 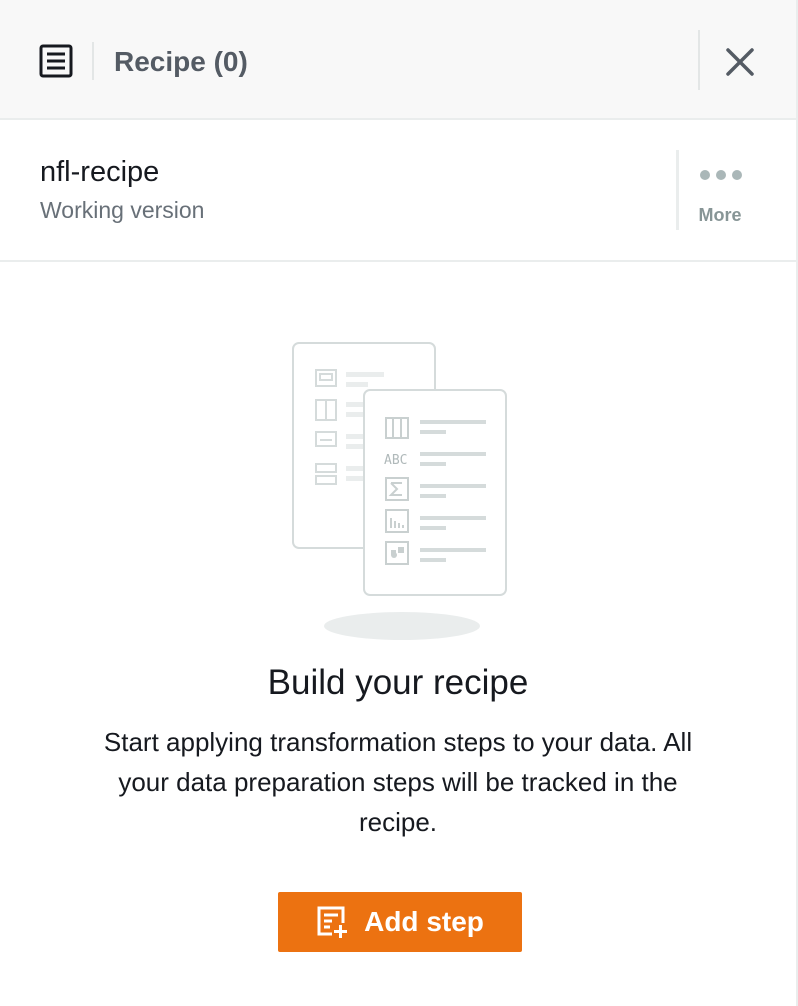 I want to click on header-divider-right, so click(x=699, y=60).